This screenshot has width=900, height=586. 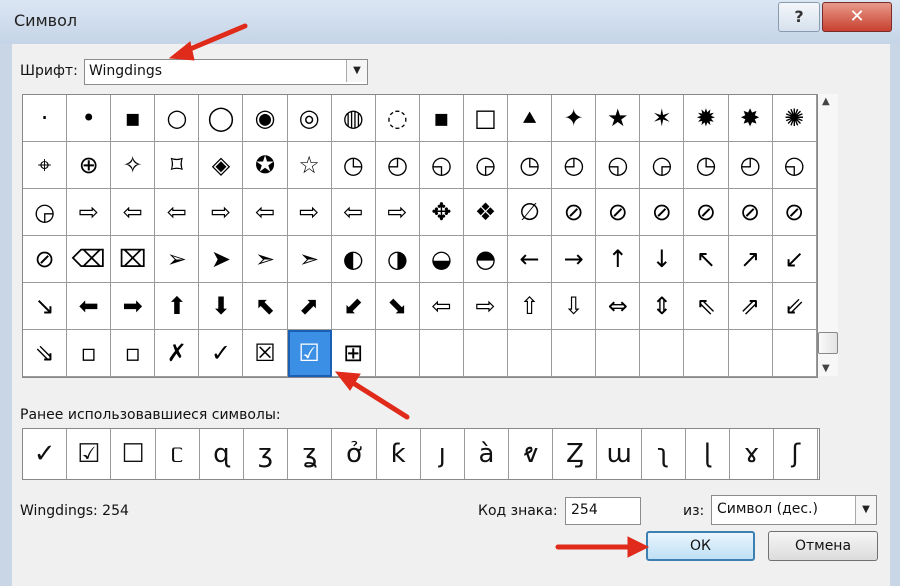 I want to click on recent-symbol-cell: ɯ, so click(x=619, y=454).